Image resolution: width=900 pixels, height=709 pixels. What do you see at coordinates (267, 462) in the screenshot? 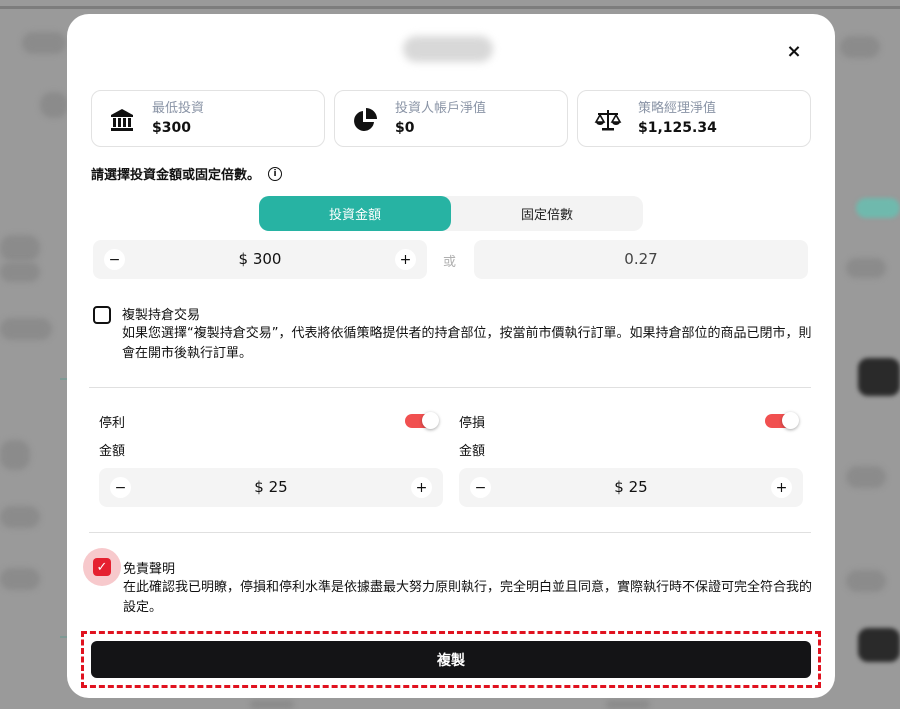
I see `take-profit-section: 停利 金額 − $ 25 +` at bounding box center [267, 462].